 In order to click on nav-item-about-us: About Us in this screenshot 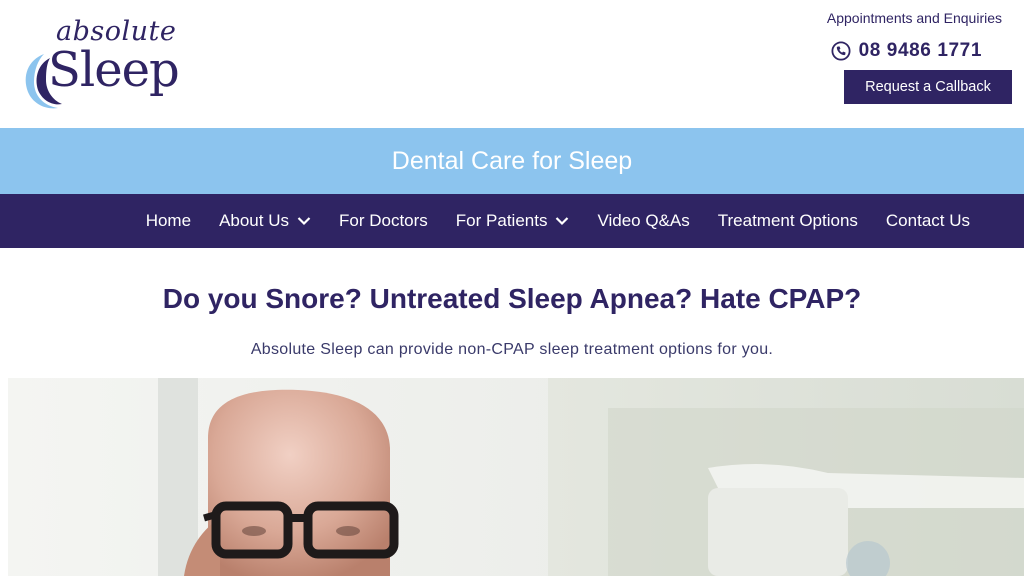, I will do `click(265, 221)`.